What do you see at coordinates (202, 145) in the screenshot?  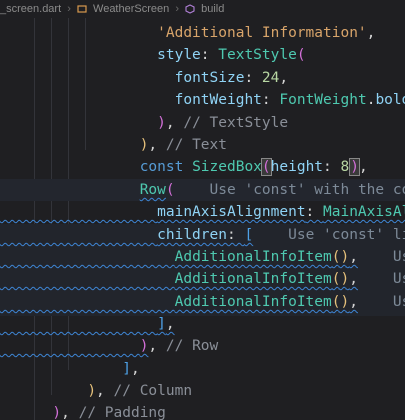 I see `code-line: ), // Text` at bounding box center [202, 145].